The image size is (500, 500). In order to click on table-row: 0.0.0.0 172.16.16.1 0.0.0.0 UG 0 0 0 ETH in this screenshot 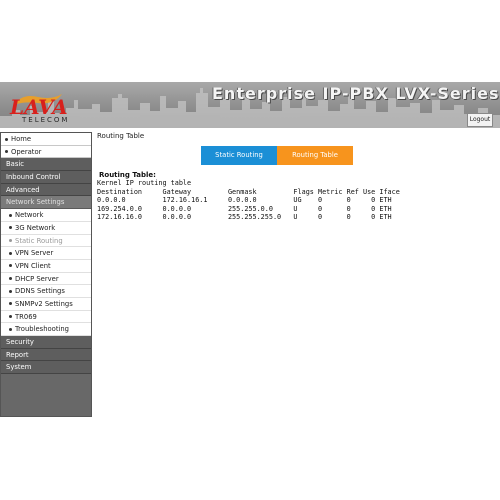, I will do `click(248, 200)`.